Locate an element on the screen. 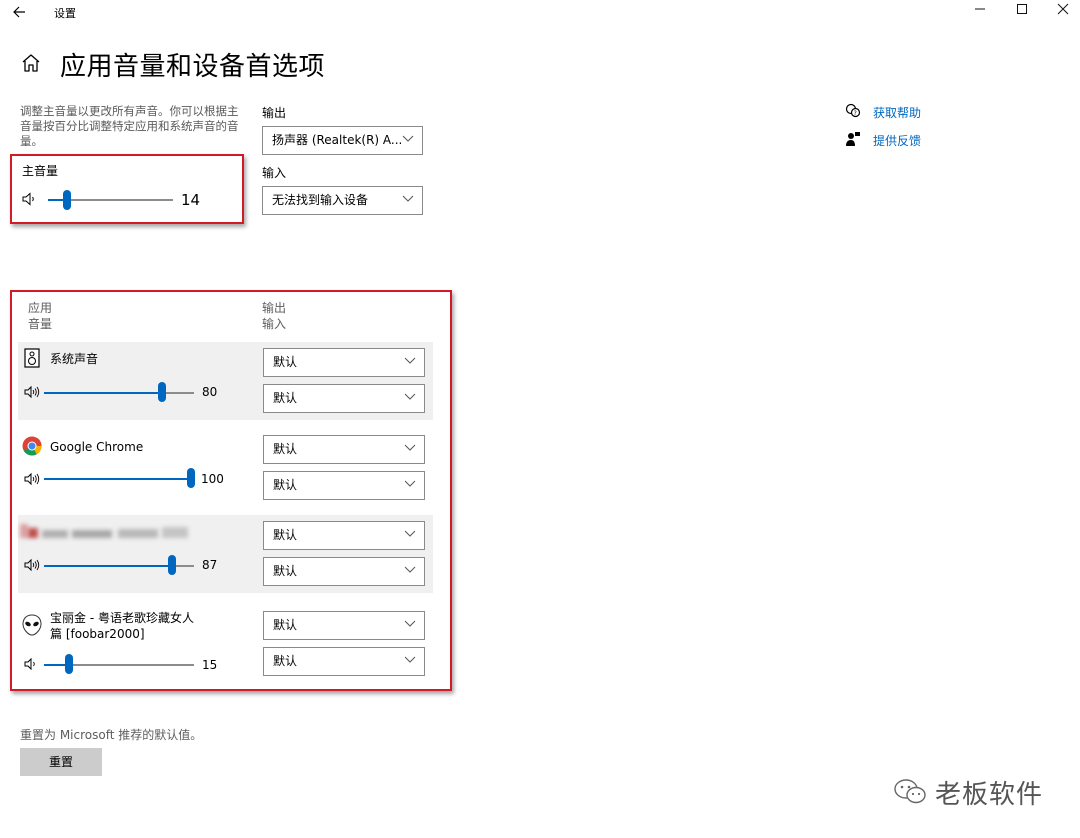 Image resolution: width=1080 pixels, height=838 pixels. output-label: 输出 is located at coordinates (274, 113).